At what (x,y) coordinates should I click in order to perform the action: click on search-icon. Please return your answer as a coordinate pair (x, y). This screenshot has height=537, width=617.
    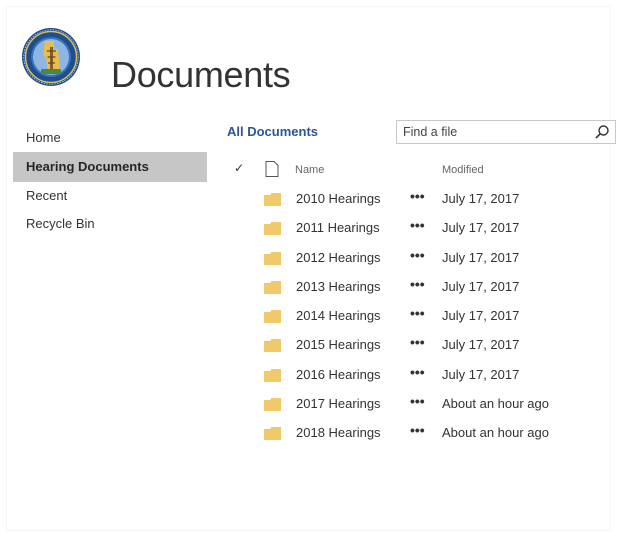
    Looking at the image, I should click on (602, 132).